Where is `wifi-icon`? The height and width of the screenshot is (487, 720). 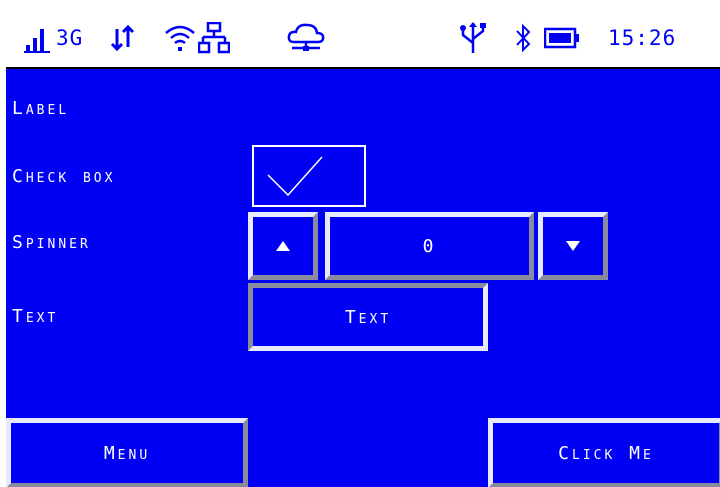
wifi-icon is located at coordinates (180, 38).